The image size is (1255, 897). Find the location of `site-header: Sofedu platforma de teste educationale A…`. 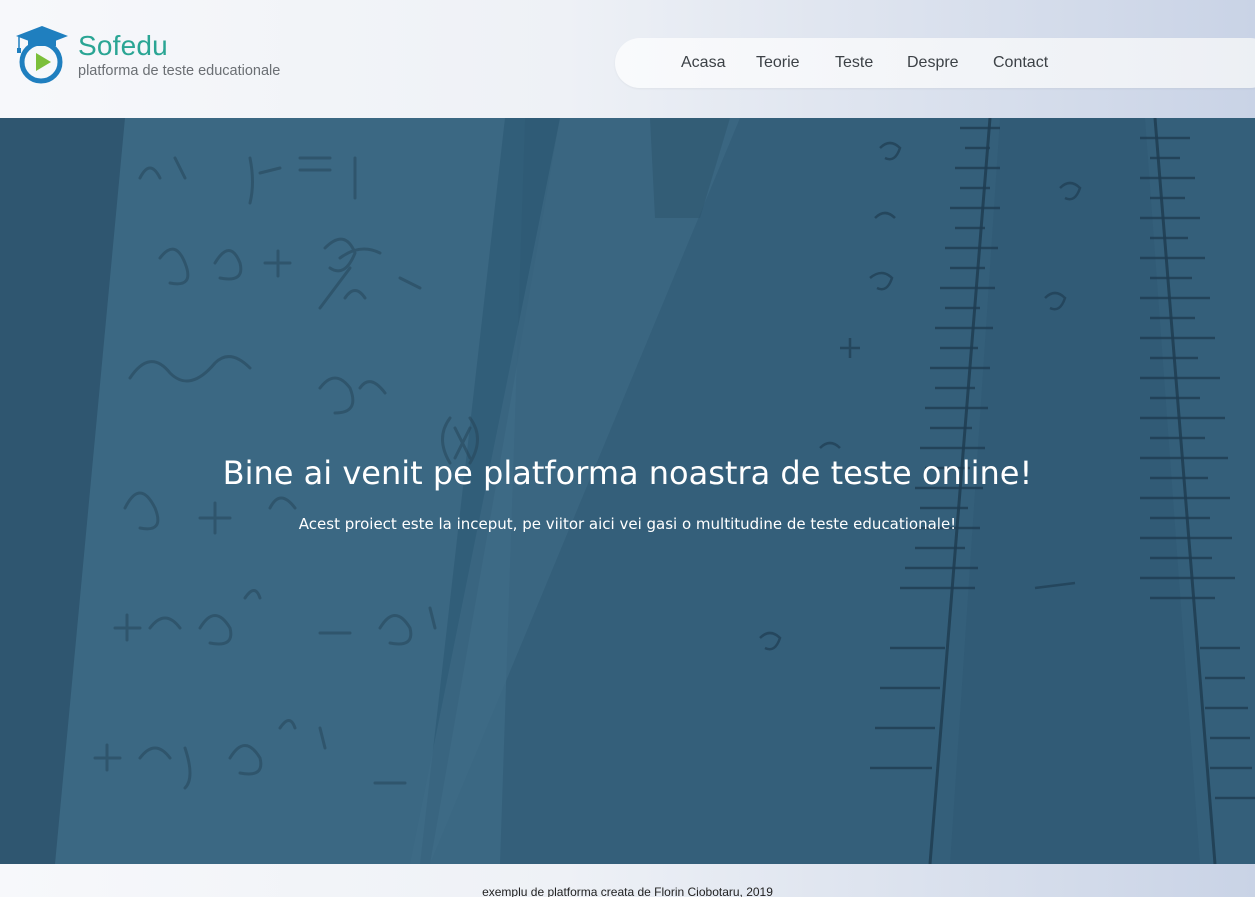

site-header: Sofedu platforma de teste educationale A… is located at coordinates (627, 59).